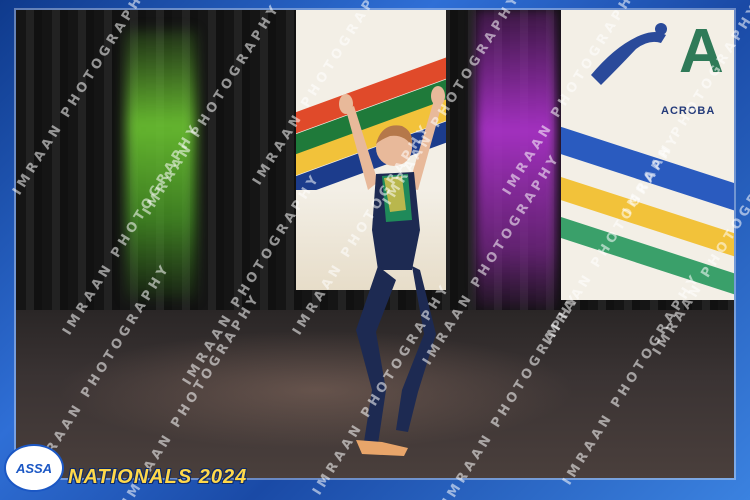 Image resolution: width=750 pixels, height=500 pixels. Describe the element at coordinates (392, 271) in the screenshot. I see `gymnast-figure` at that location.